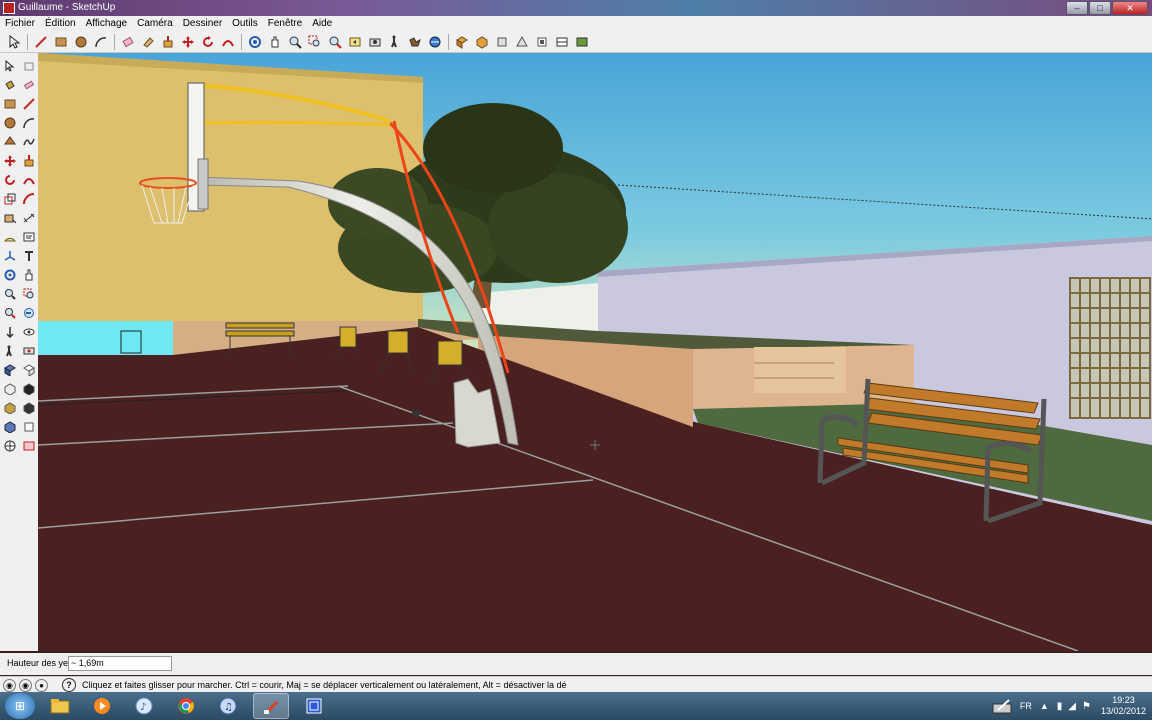 The image size is (1152, 720). I want to click on language-indicator: FR, so click(1026, 706).